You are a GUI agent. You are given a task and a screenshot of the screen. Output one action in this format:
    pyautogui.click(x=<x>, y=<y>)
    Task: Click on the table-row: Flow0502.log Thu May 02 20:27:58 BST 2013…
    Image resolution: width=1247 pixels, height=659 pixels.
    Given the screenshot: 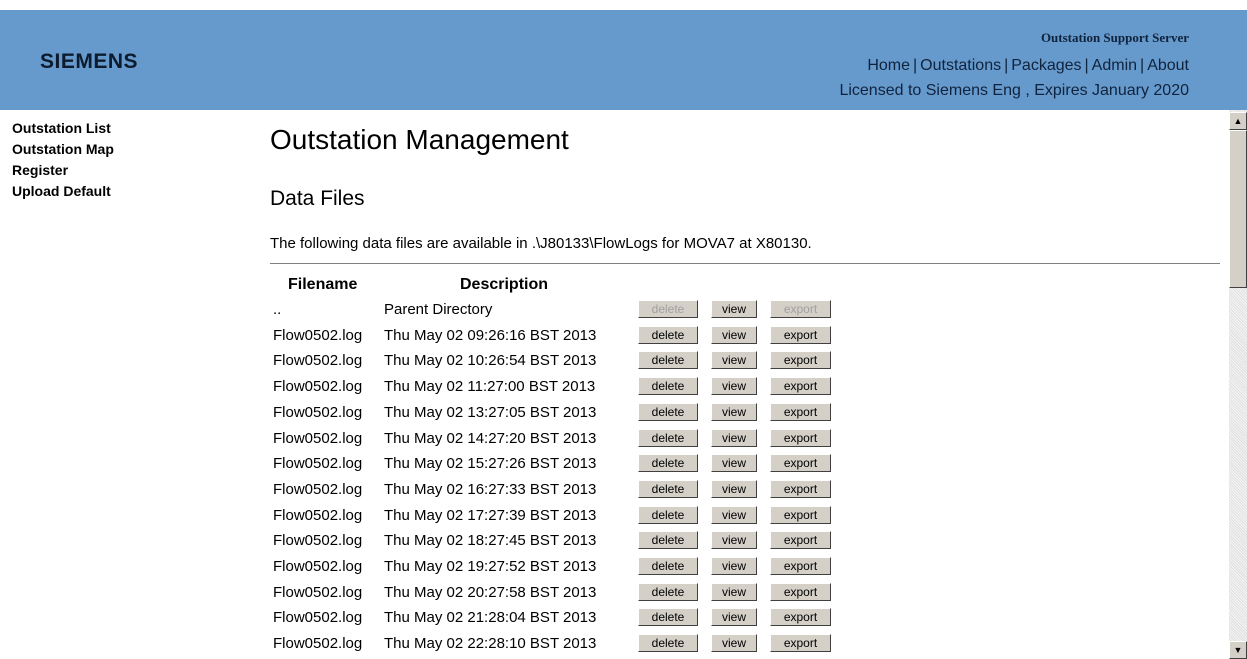 What is the action you would take?
    pyautogui.click(x=745, y=592)
    